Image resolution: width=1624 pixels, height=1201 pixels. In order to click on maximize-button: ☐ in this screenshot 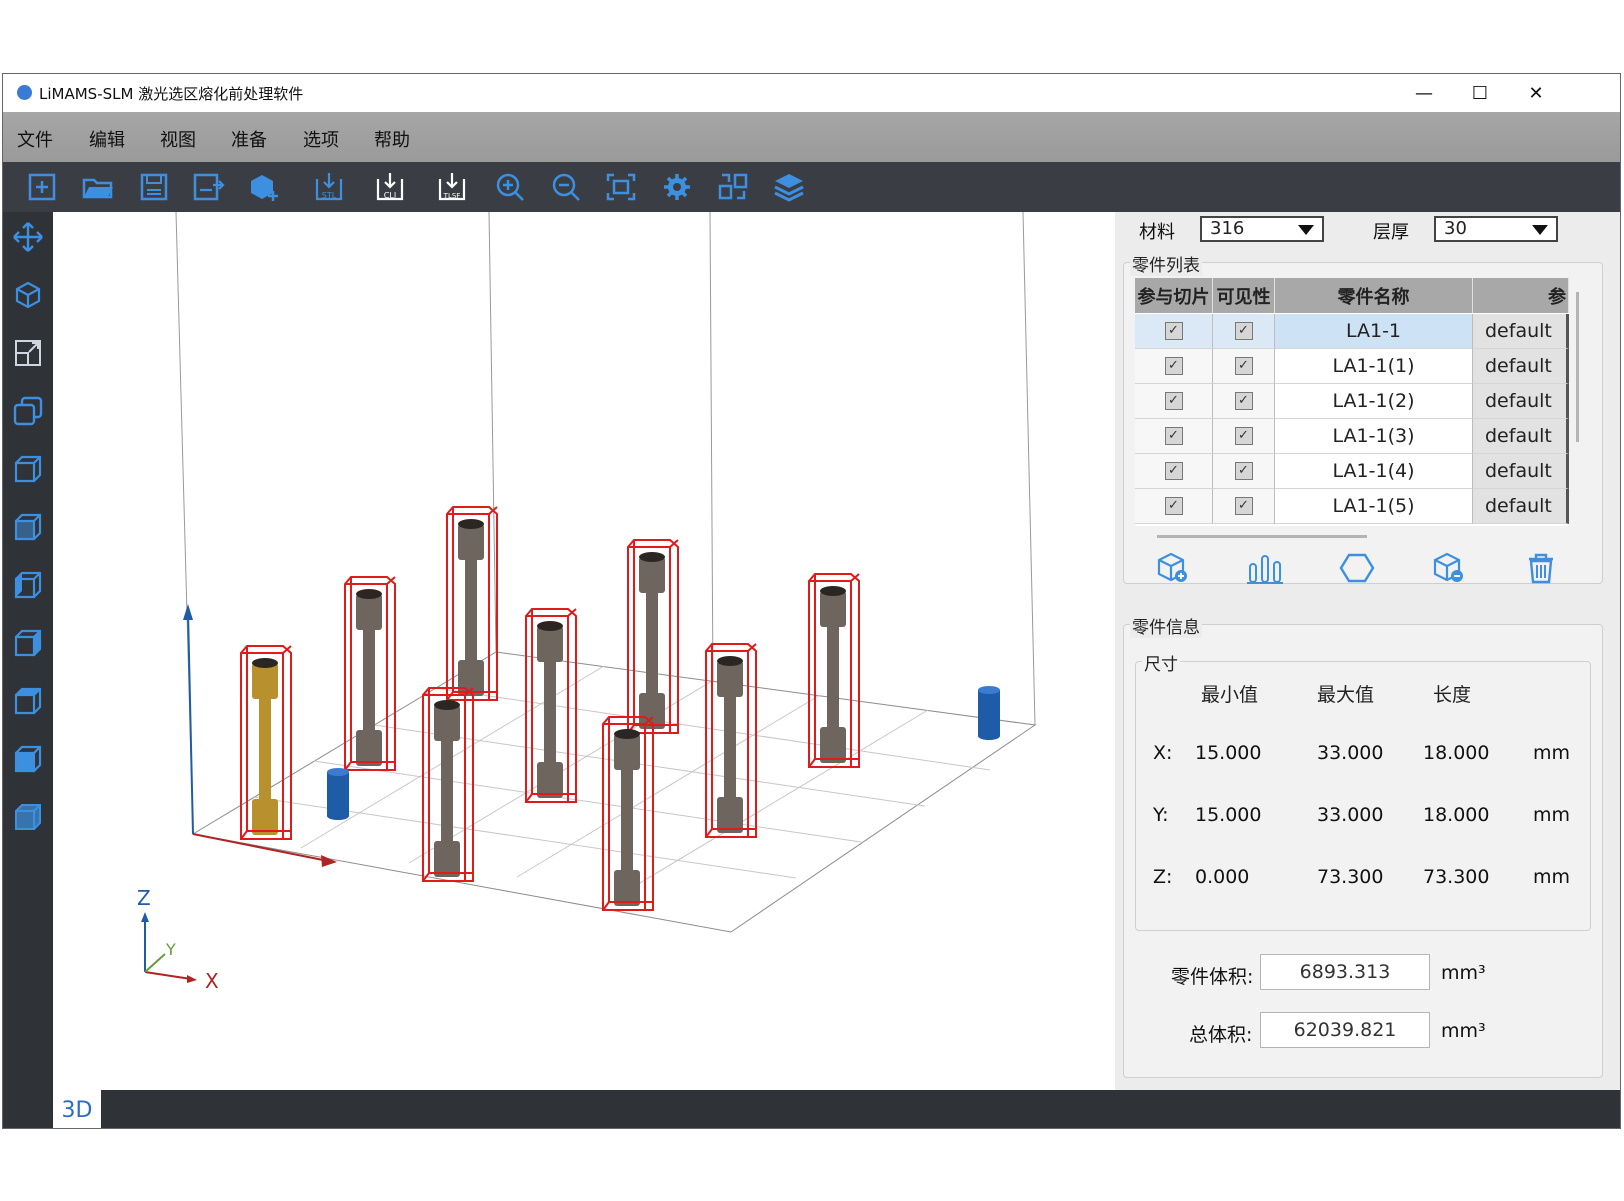, I will do `click(1480, 93)`.